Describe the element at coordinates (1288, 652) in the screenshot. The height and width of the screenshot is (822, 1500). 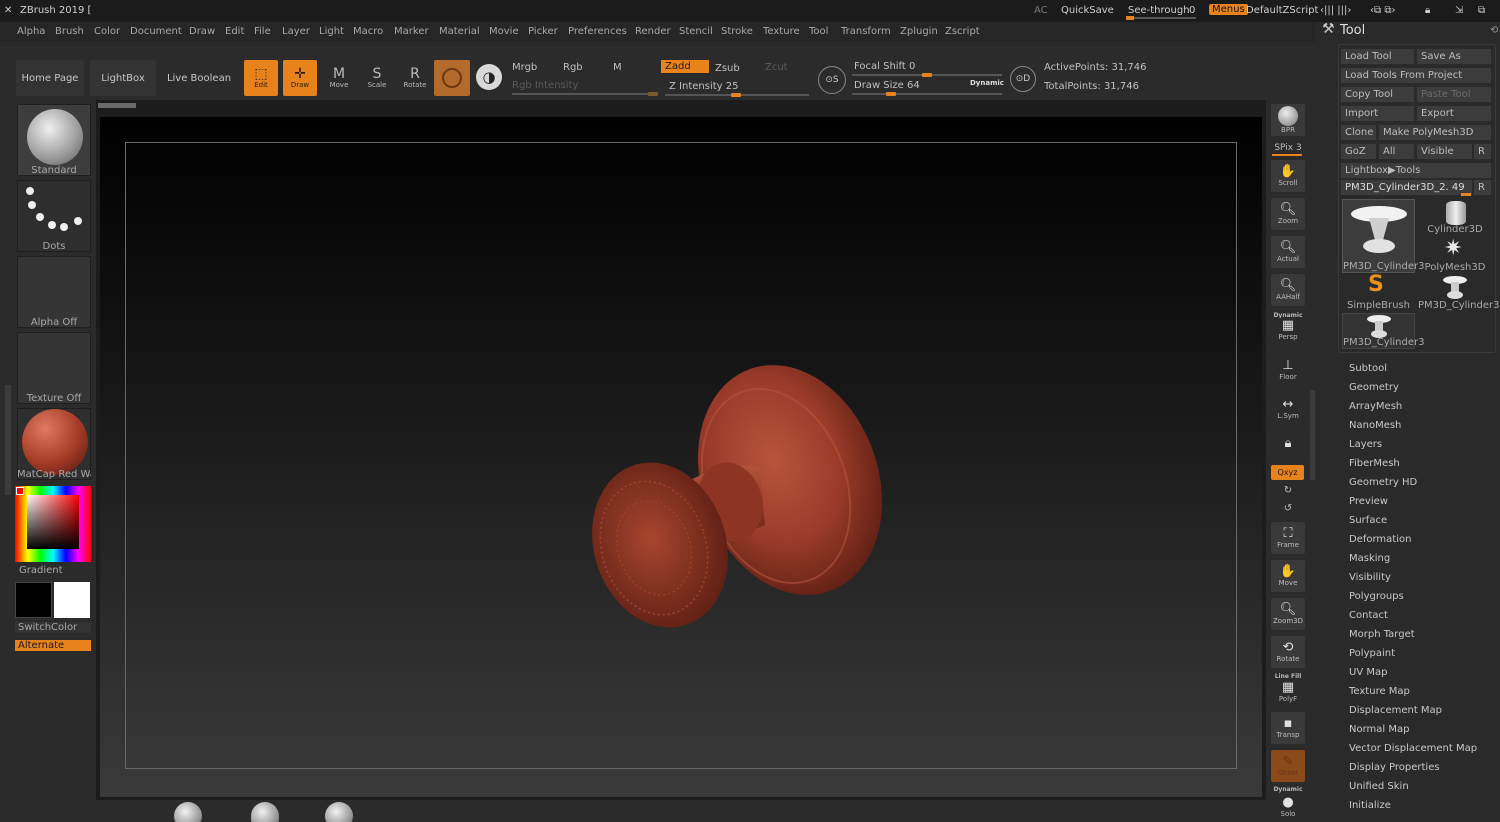
I see `rotate-view-button: ⟲ Rotate` at that location.